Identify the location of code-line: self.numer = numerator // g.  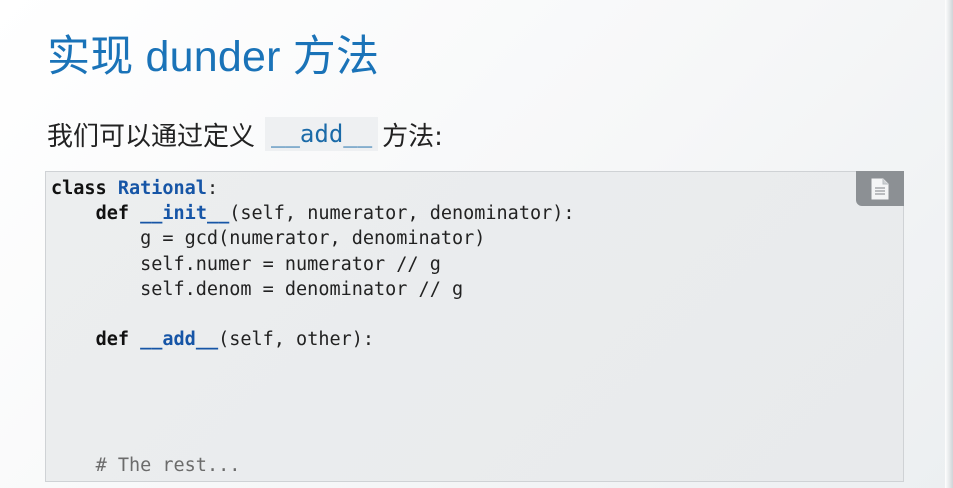
(290, 264).